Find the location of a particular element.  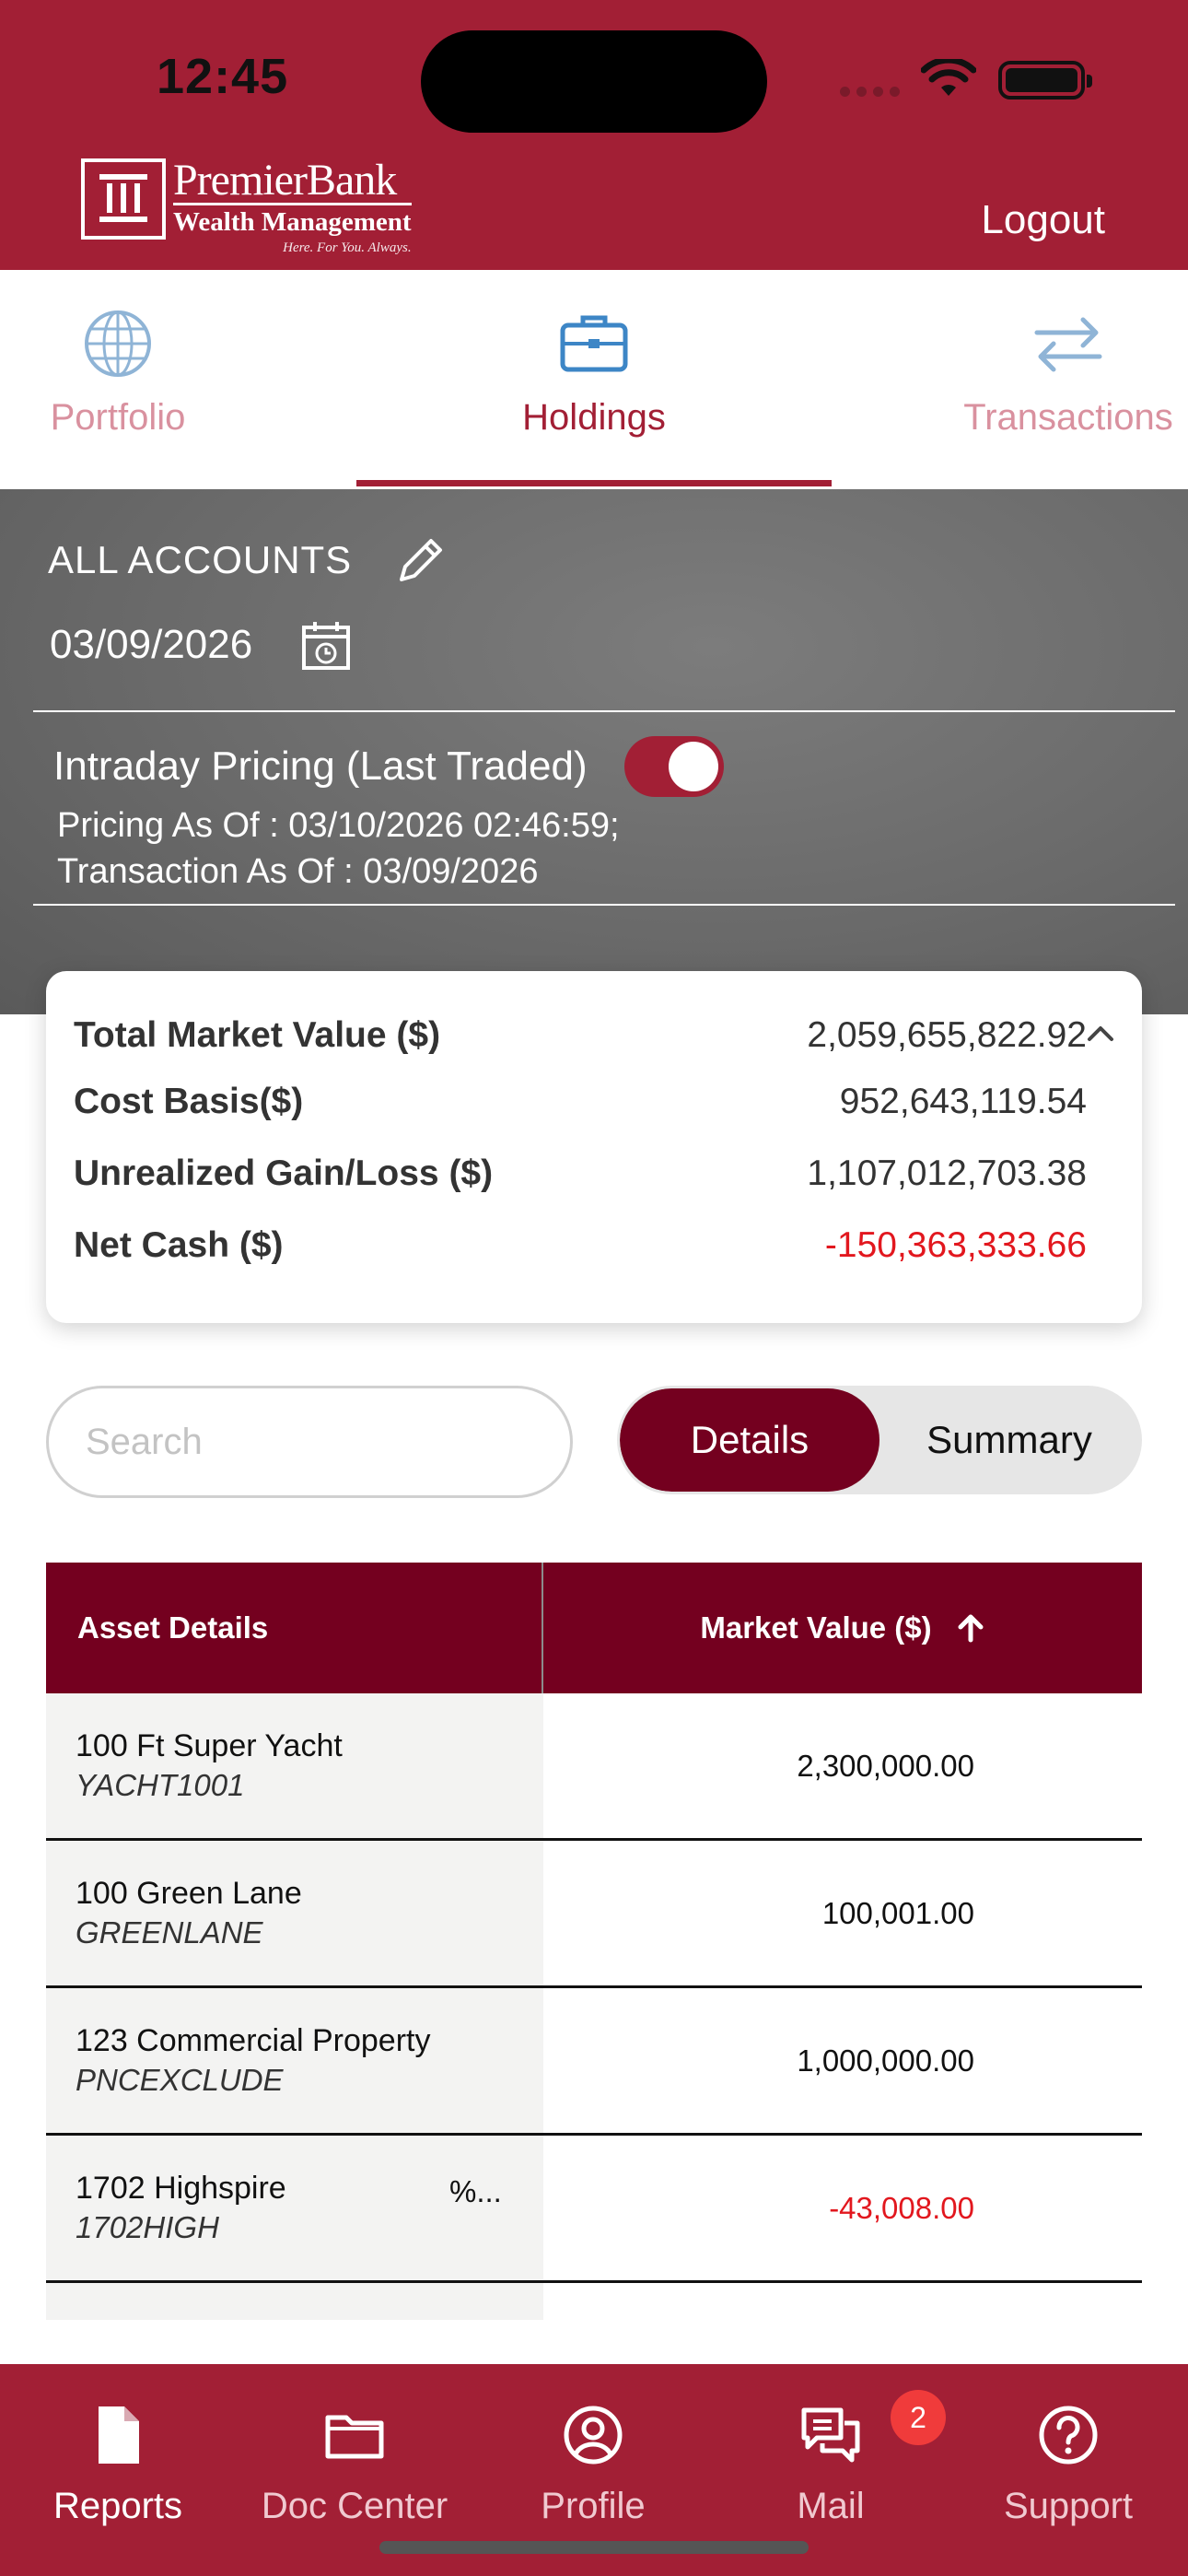

asset-name: 100 Green Lane is located at coordinates (189, 1893).